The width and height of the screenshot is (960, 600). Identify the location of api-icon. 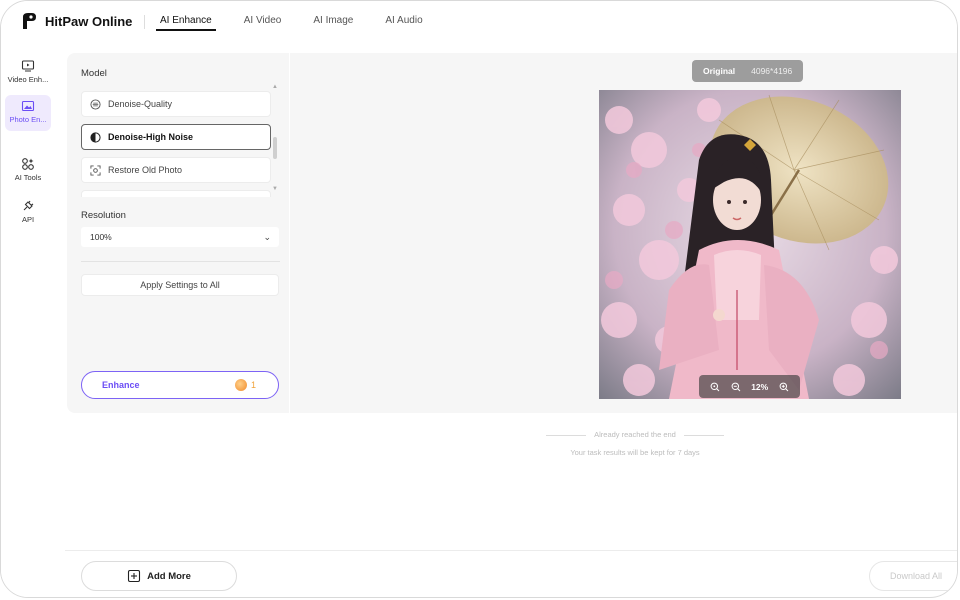
(28, 205).